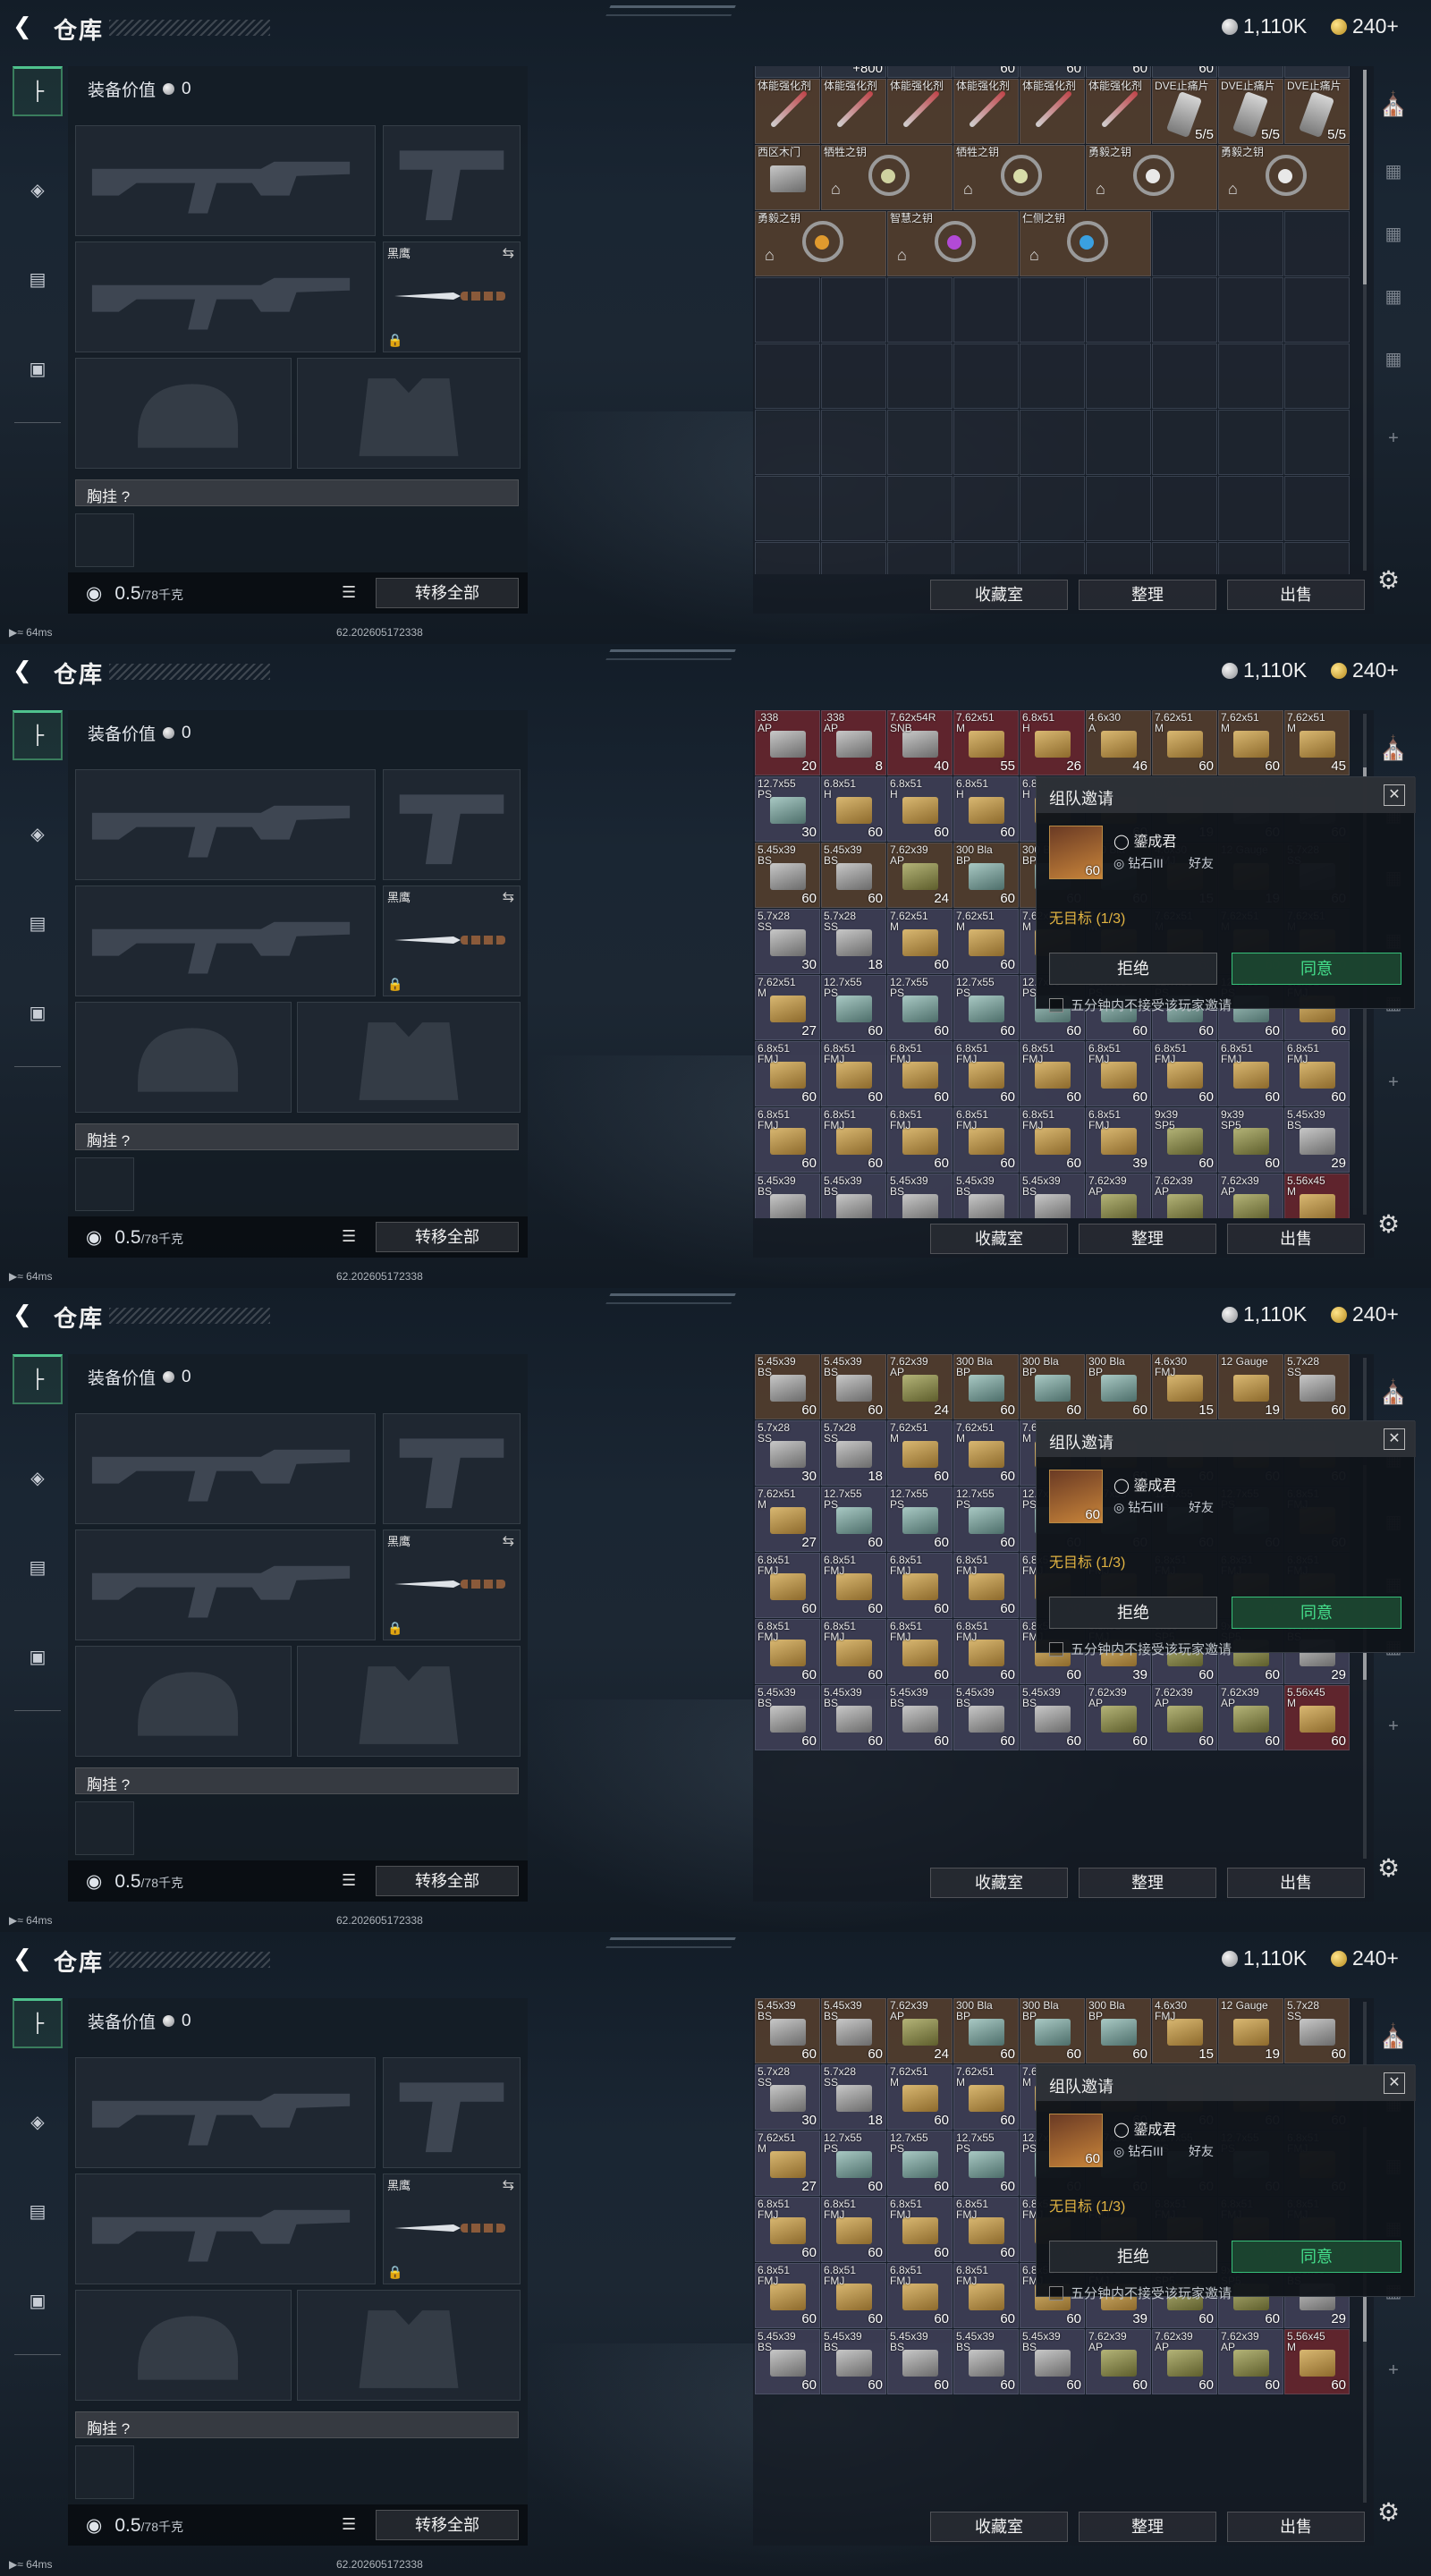  I want to click on stash-page-1-icon: ▦, so click(1394, 359).